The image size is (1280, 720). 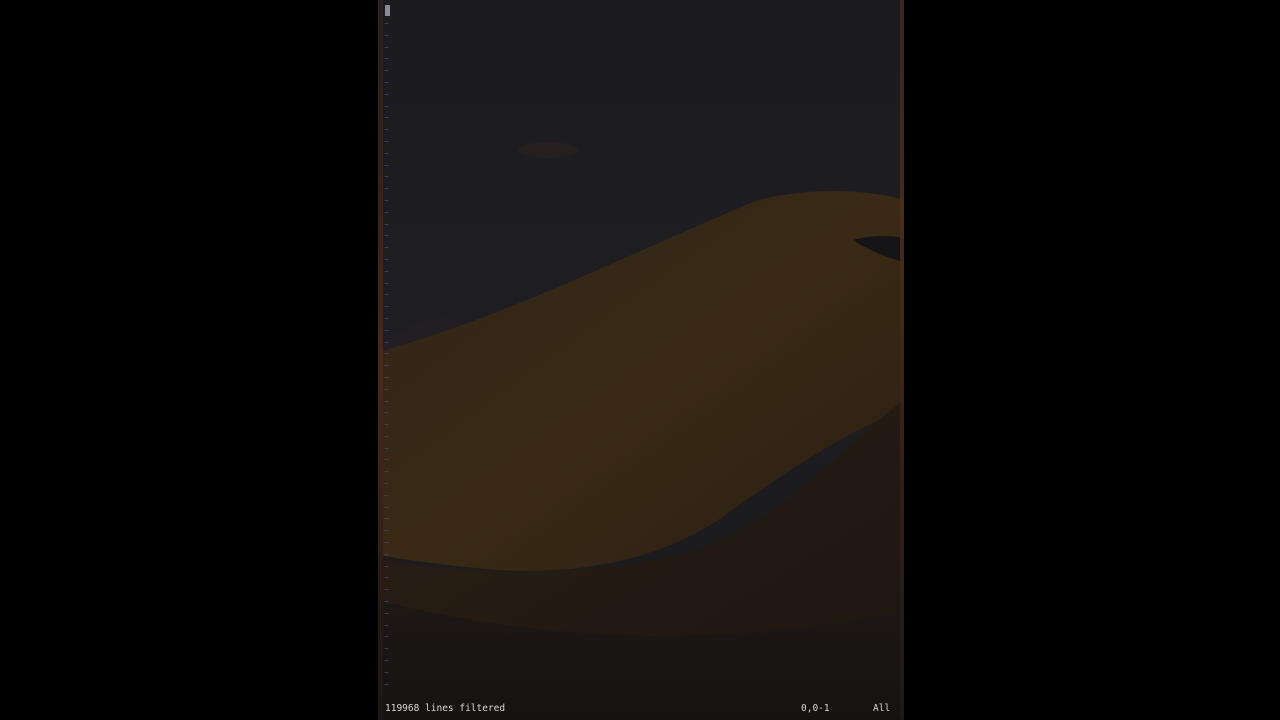 I want to click on window-border-right, so click(x=902, y=360).